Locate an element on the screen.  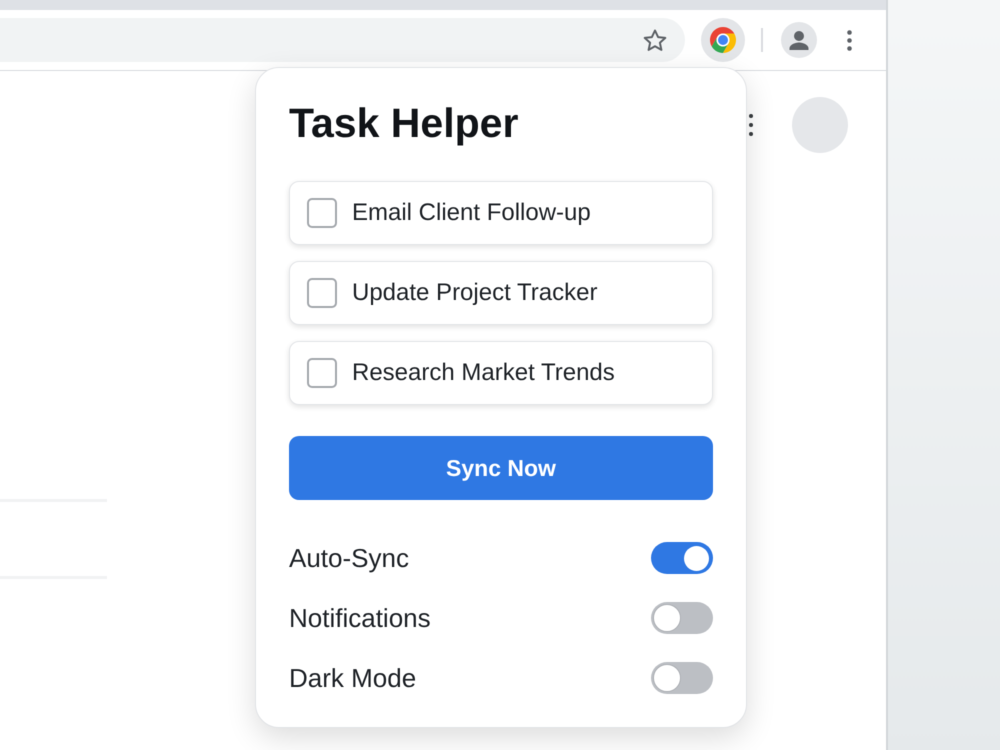
setting-label: Notifications is located at coordinates (360, 618).